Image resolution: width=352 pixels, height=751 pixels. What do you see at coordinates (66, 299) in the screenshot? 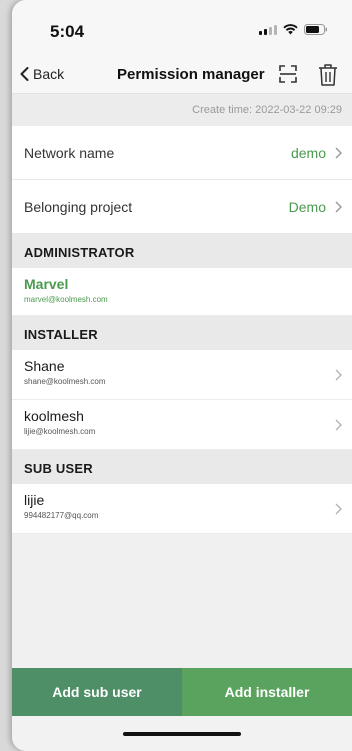
I see `administrator-email: marvel@koolmesh.com` at bounding box center [66, 299].